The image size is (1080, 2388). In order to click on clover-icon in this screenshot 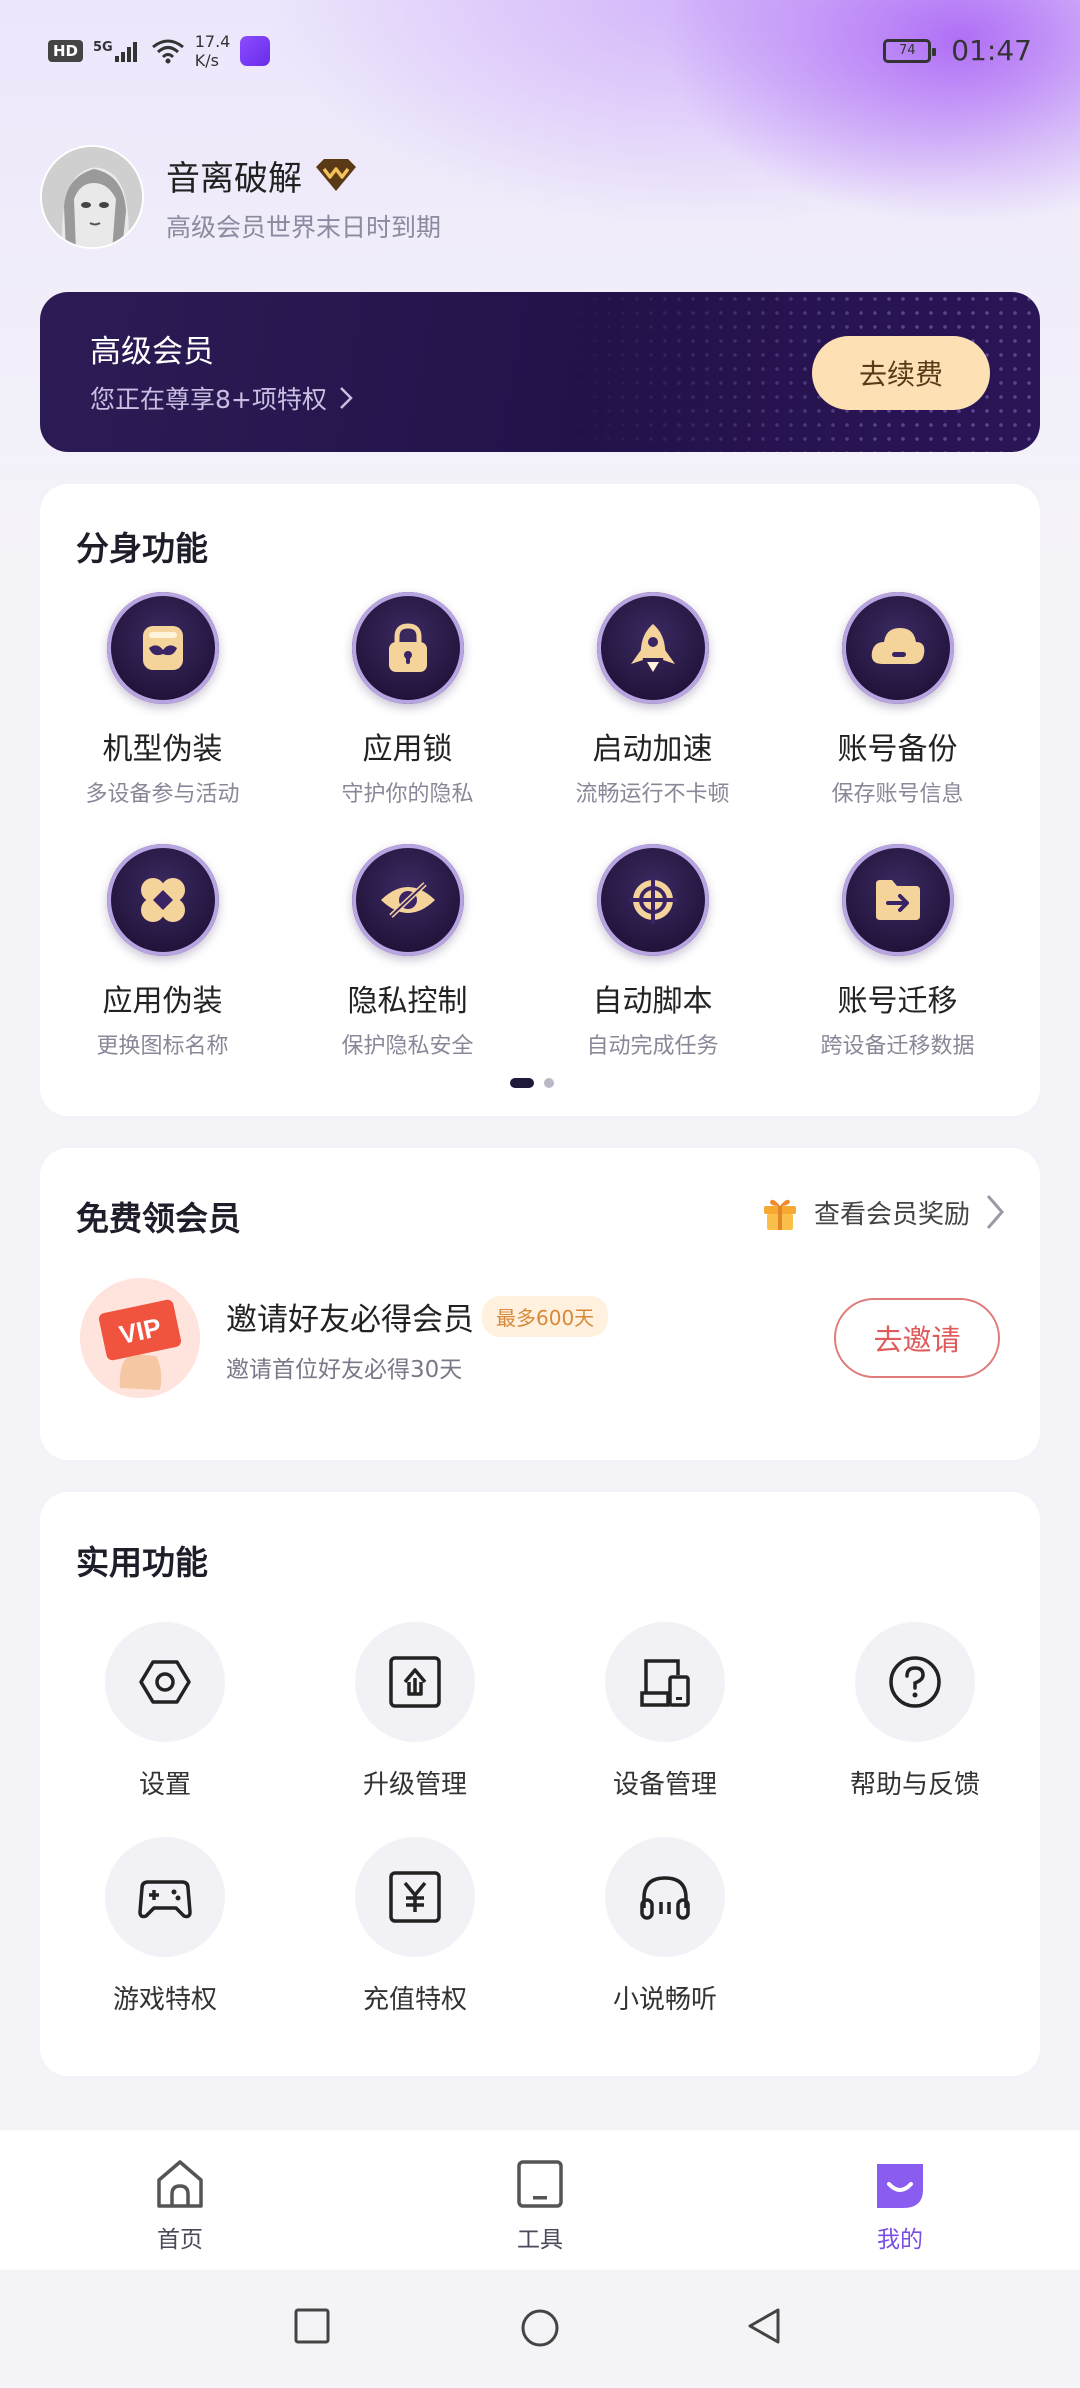, I will do `click(162, 900)`.